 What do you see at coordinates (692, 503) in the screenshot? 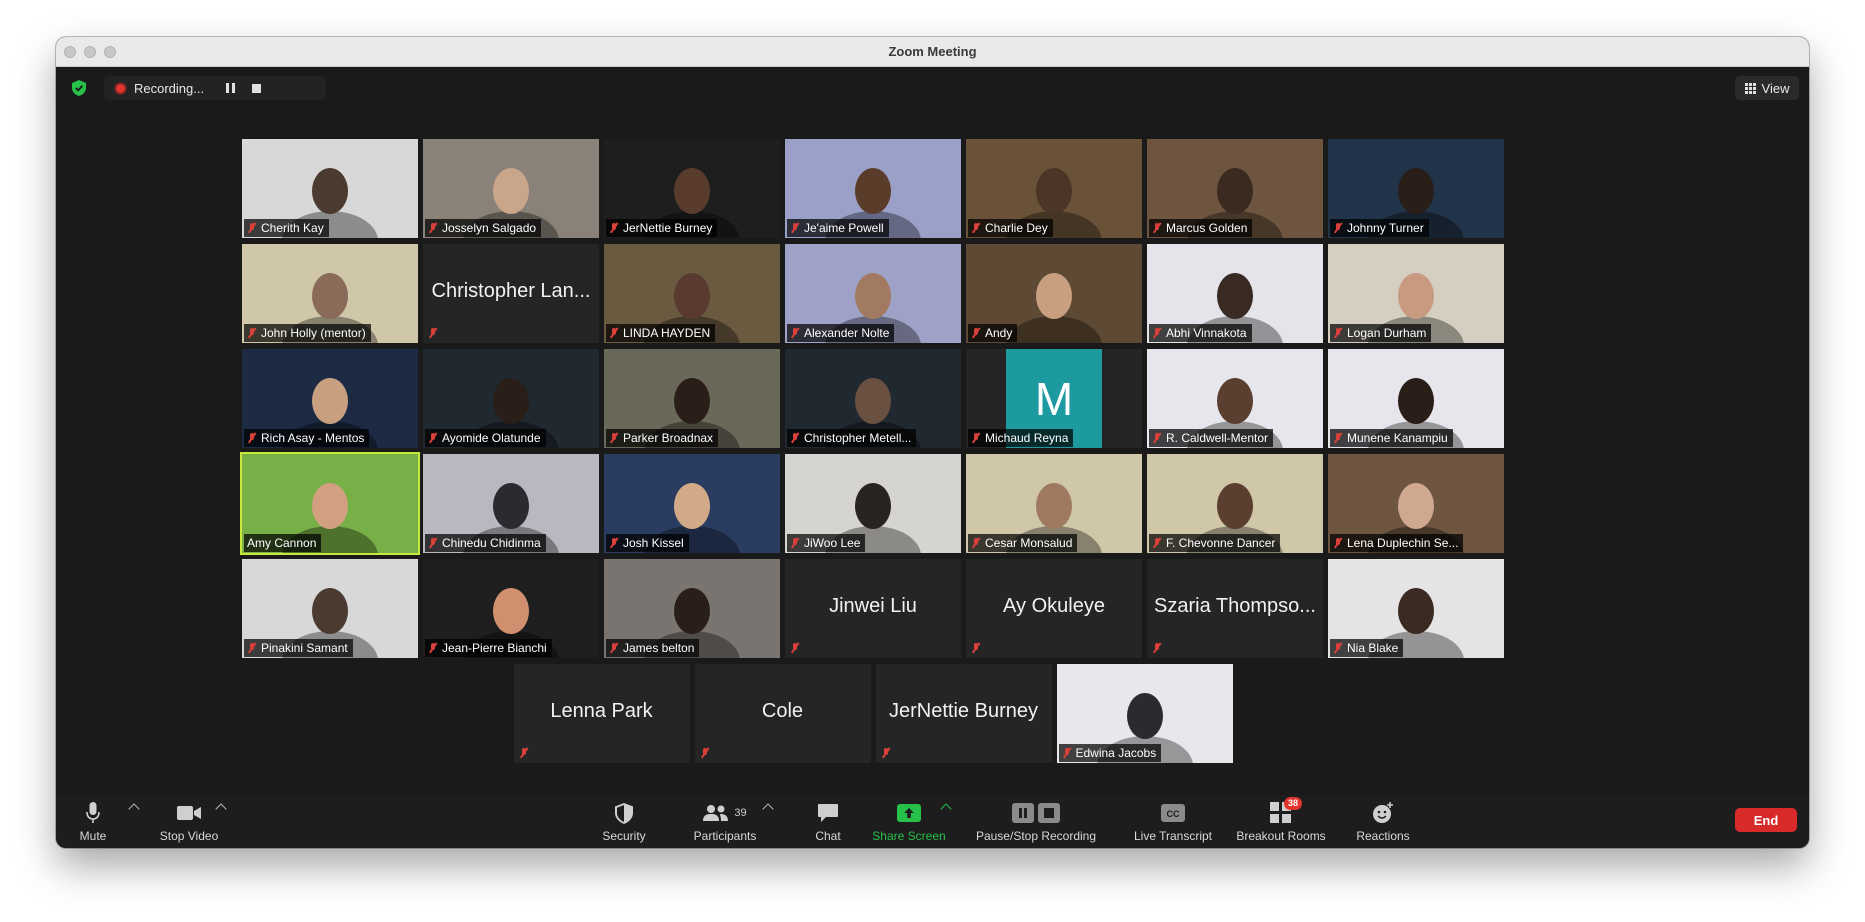
I see `participant-tile: Josh Kissel` at bounding box center [692, 503].